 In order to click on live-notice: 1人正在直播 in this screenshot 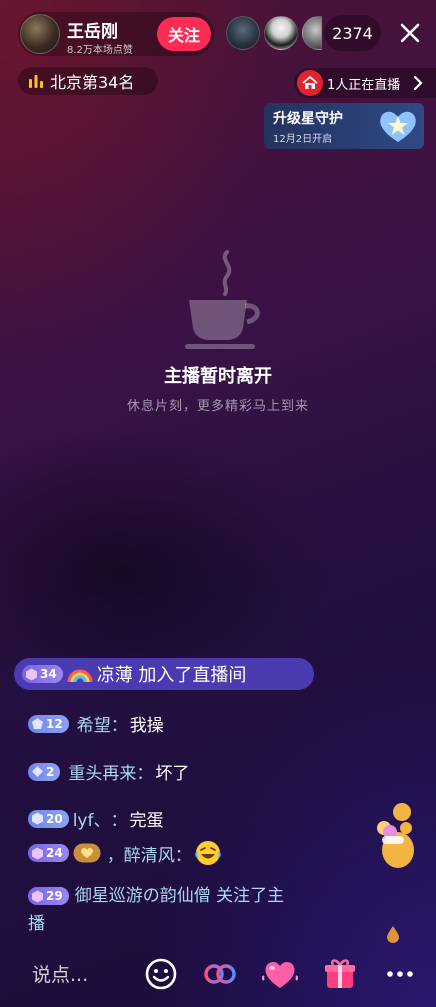, I will do `click(365, 83)`.